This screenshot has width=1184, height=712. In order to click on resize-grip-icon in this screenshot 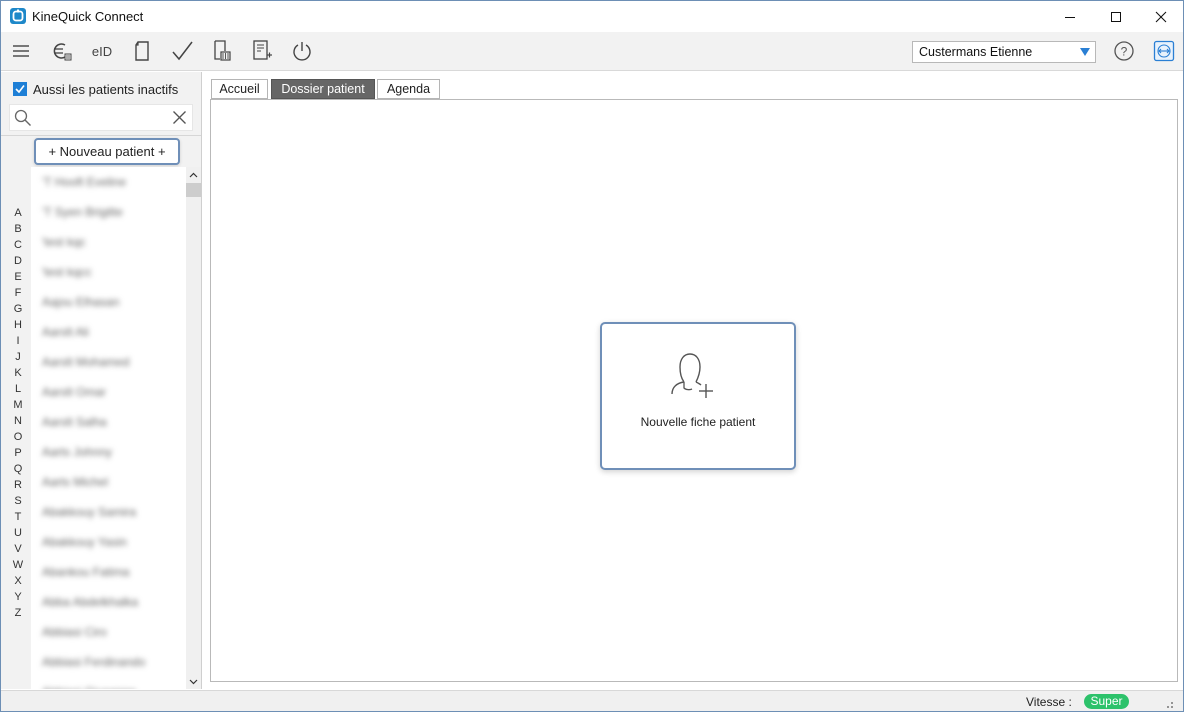, I will do `click(1169, 702)`.